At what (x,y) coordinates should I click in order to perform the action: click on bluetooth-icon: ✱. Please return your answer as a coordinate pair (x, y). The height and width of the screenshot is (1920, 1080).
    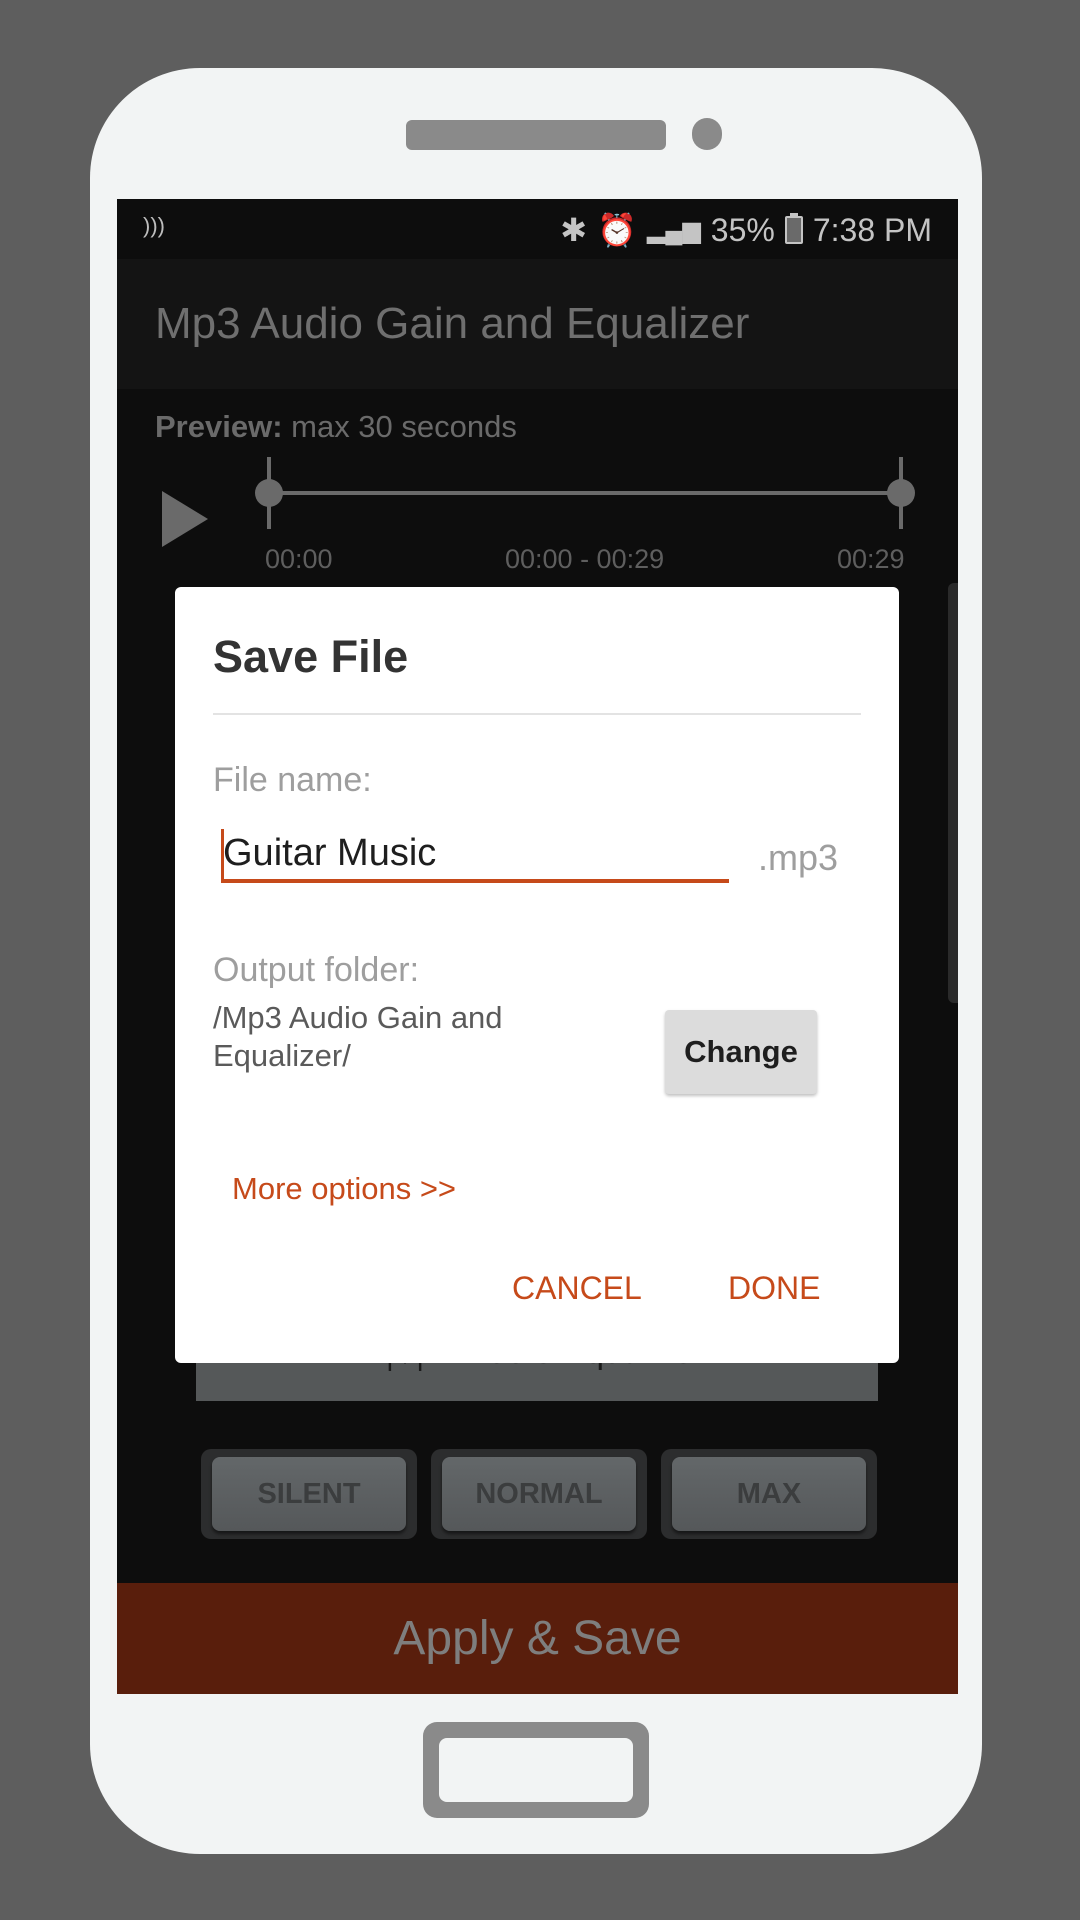
    Looking at the image, I should click on (574, 230).